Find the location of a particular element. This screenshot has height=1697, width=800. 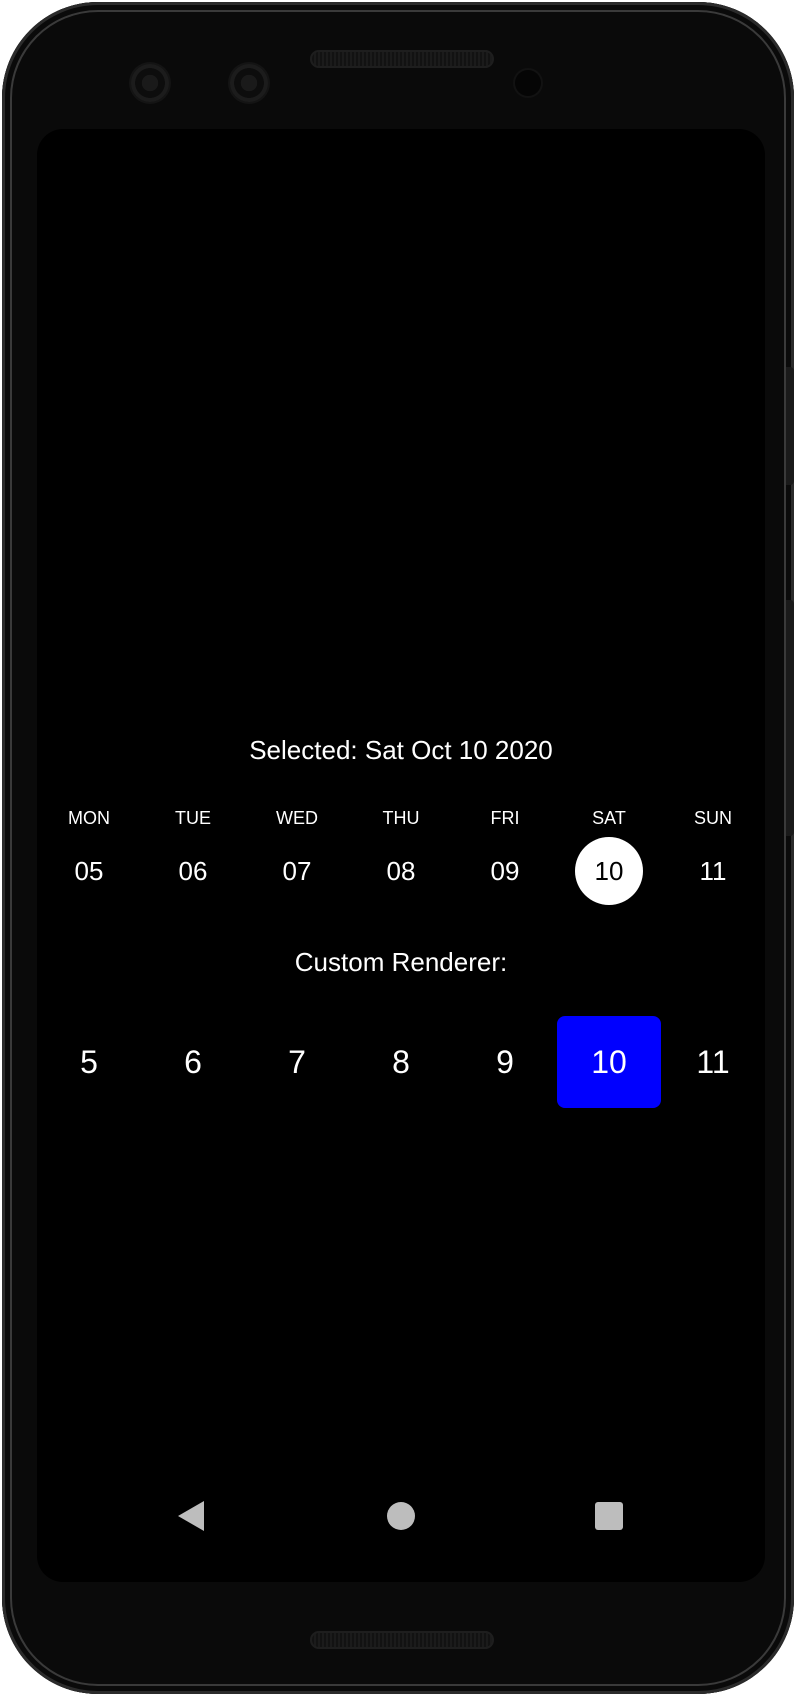

weekday-label: SAT is located at coordinates (609, 817).